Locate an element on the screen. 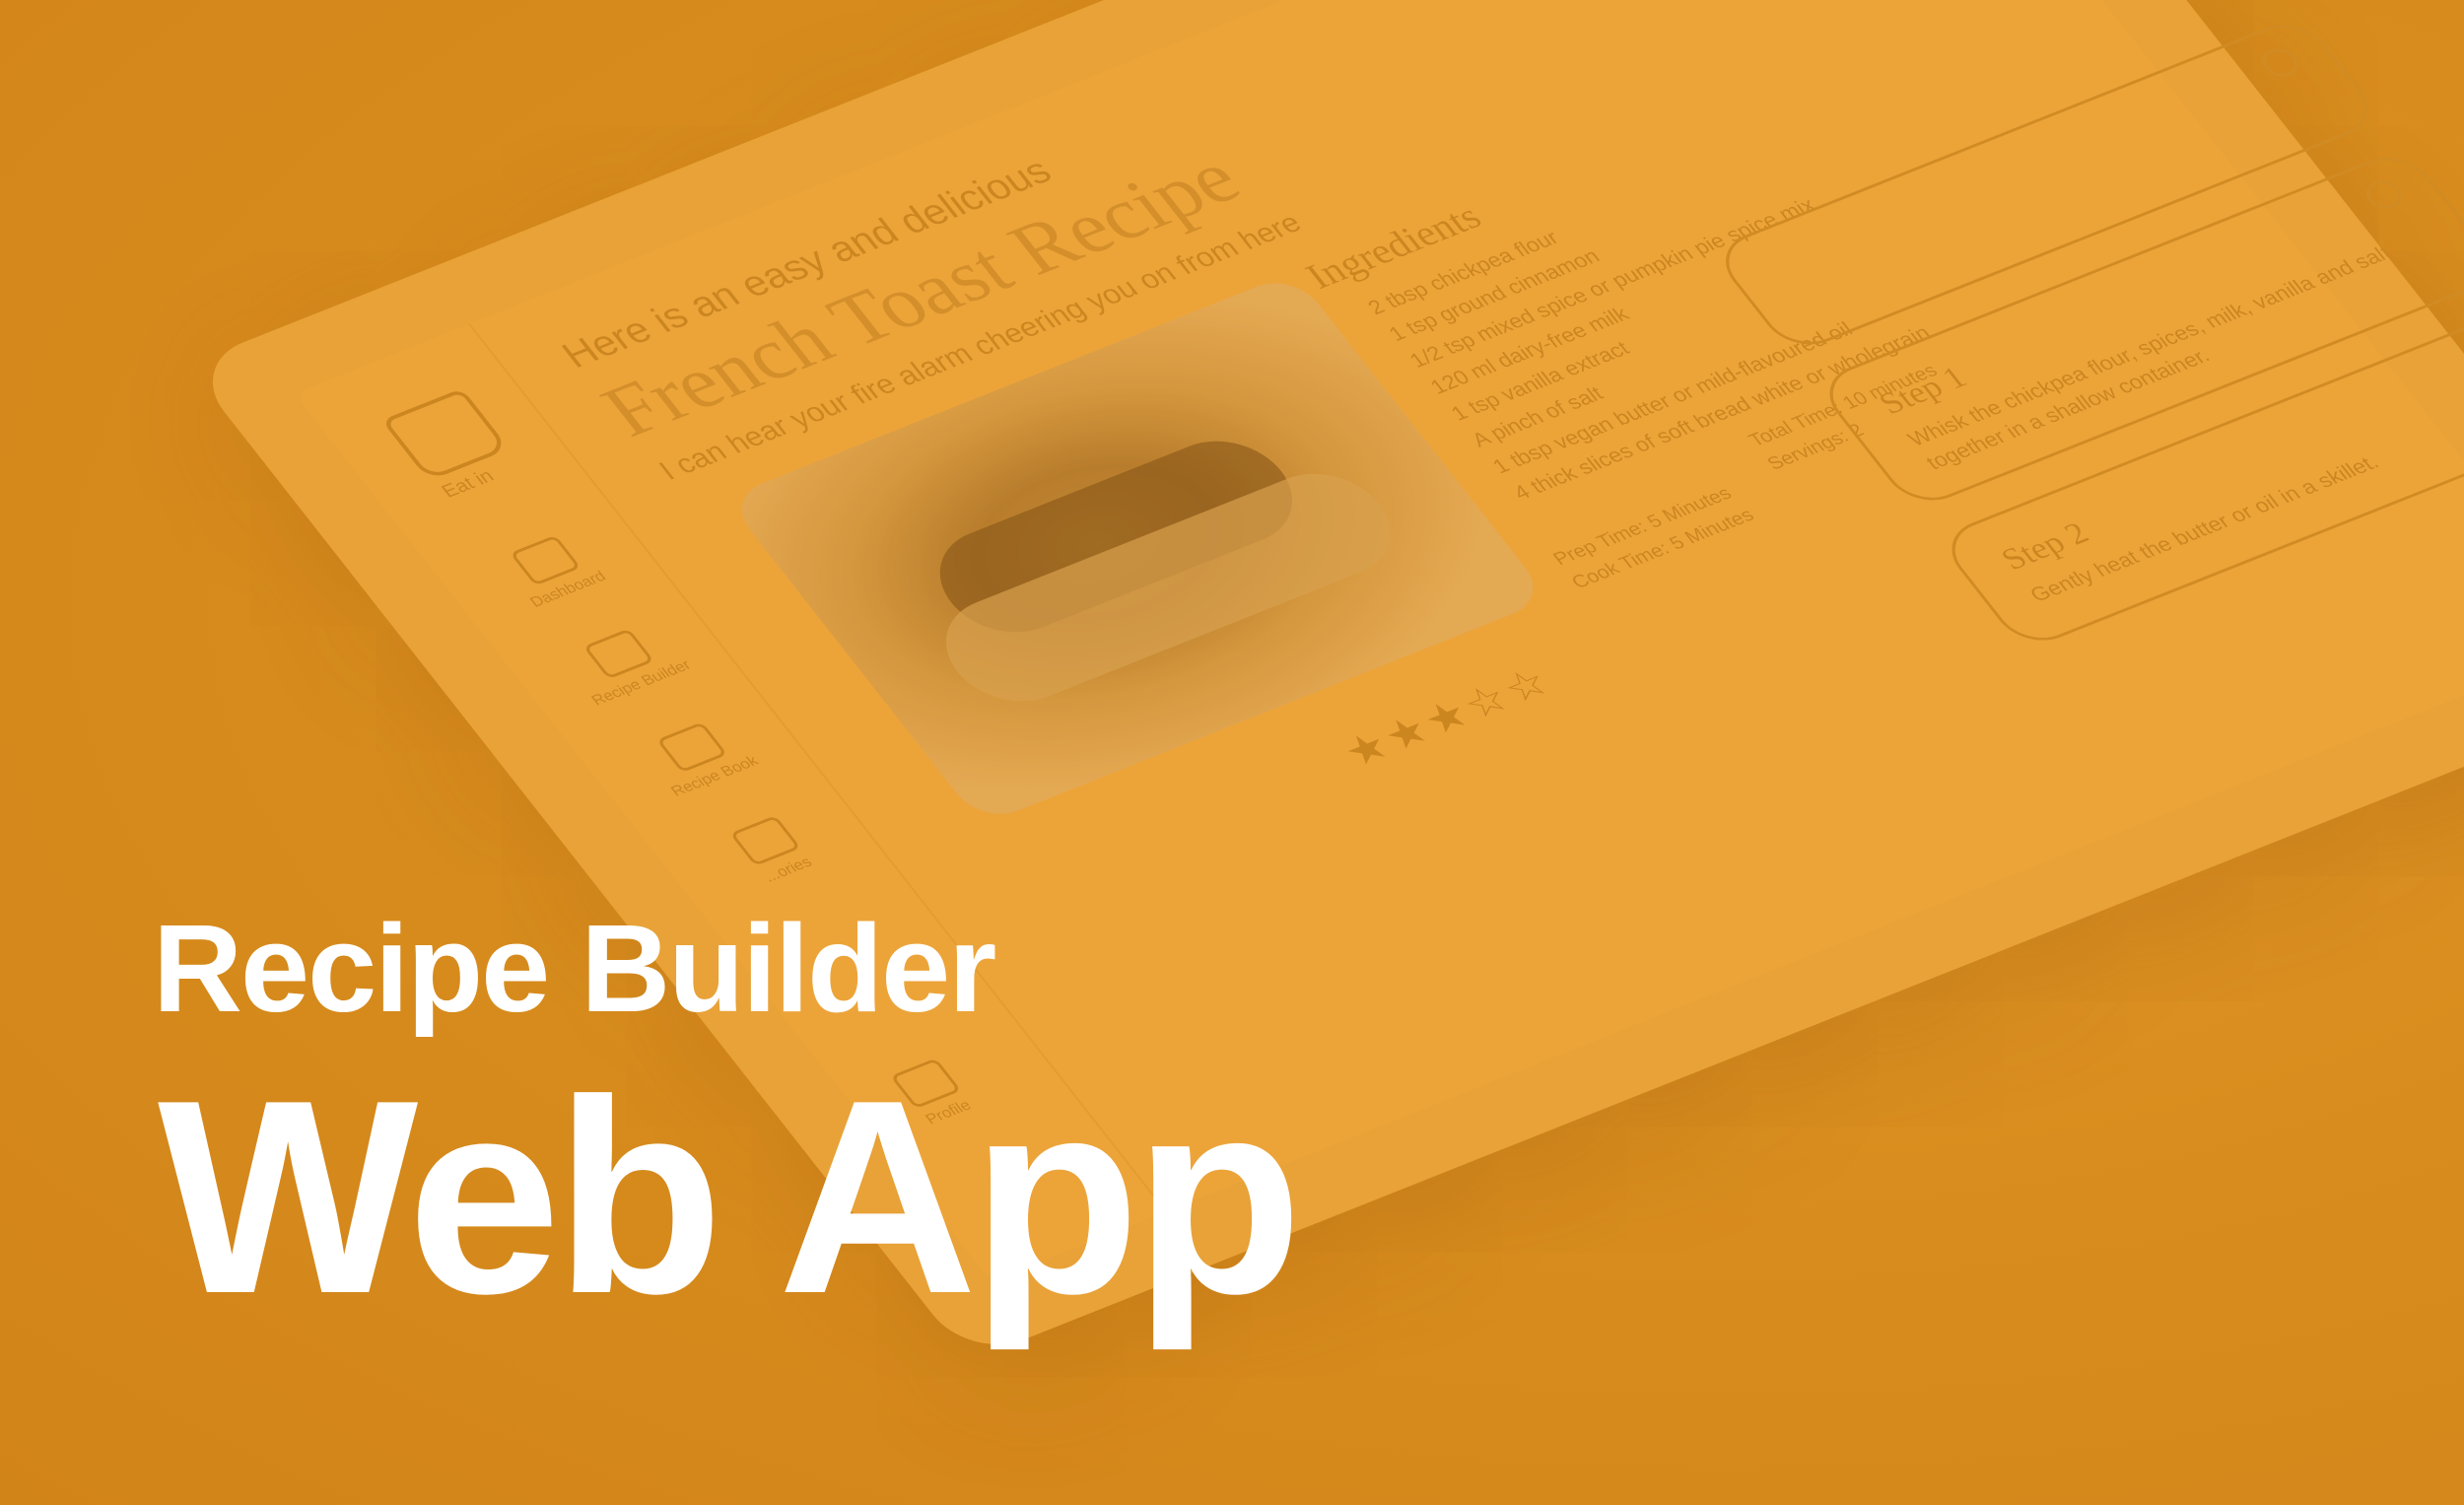 The image size is (2464, 1505). hero-title-line1: Recipe Builder is located at coordinates (574, 968).